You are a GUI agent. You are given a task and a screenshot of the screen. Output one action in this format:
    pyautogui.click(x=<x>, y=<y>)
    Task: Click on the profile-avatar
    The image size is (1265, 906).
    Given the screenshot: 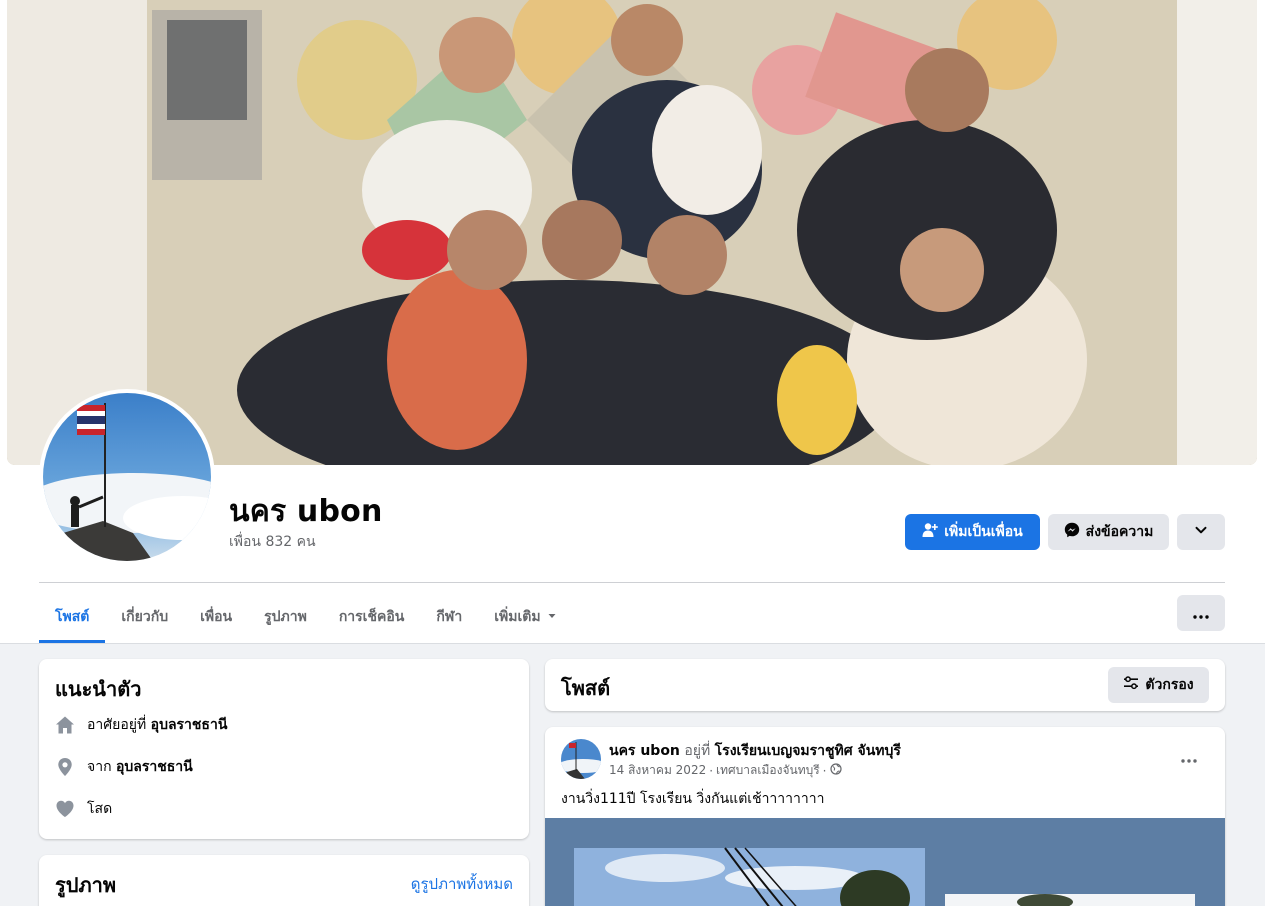 What is the action you would take?
    pyautogui.click(x=127, y=477)
    